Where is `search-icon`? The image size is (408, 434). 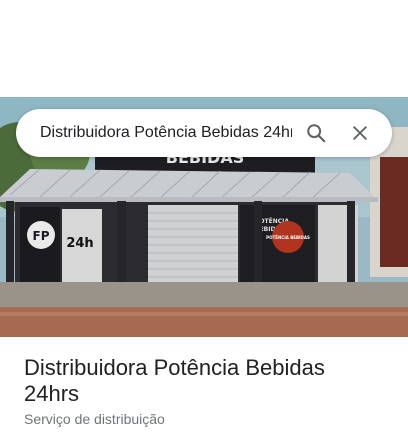
search-icon is located at coordinates (316, 133).